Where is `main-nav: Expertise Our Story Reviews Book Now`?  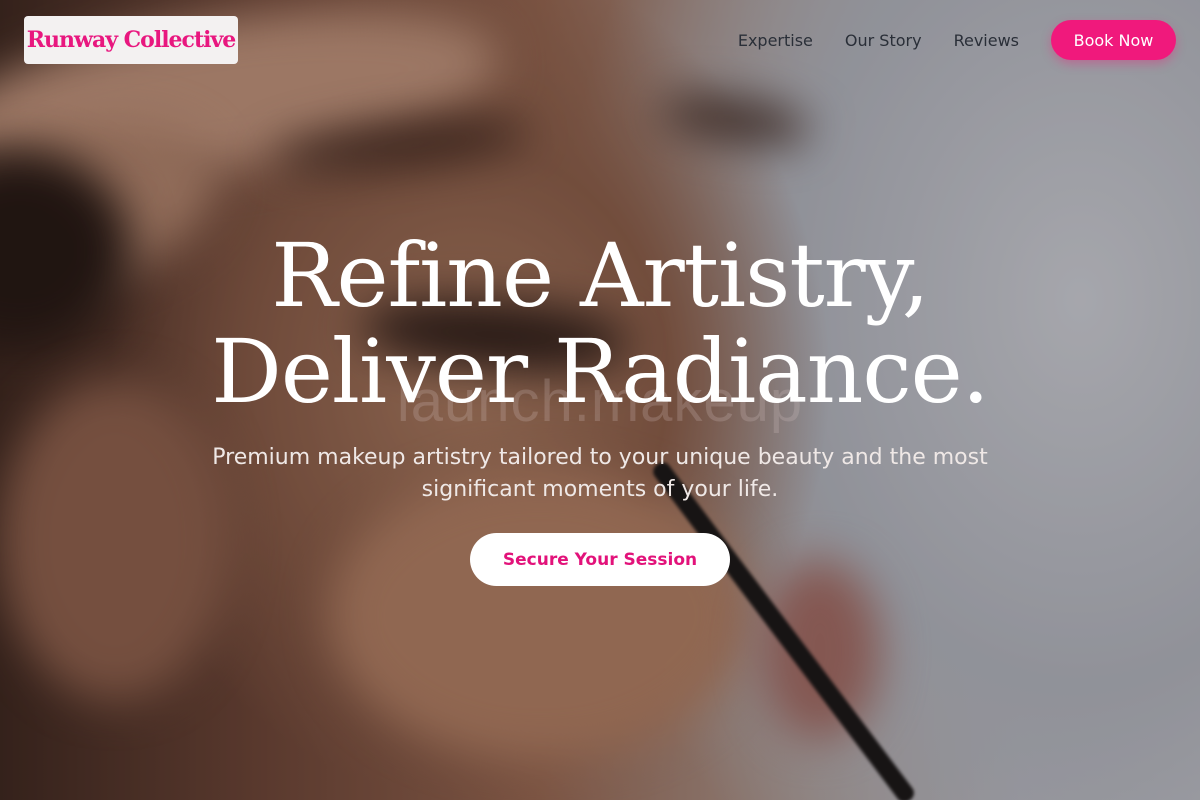
main-nav: Expertise Our Story Reviews Book Now is located at coordinates (957, 40).